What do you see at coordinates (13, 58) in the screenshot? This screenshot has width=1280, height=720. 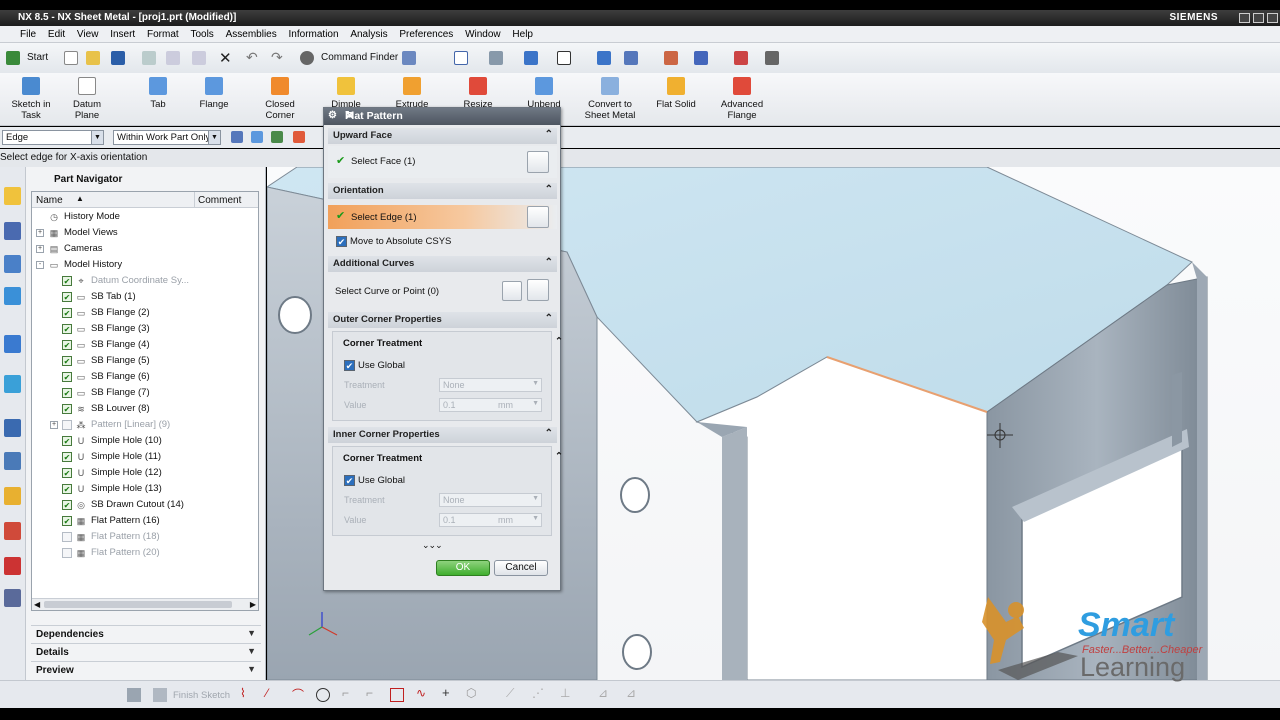 I see `start-icon` at bounding box center [13, 58].